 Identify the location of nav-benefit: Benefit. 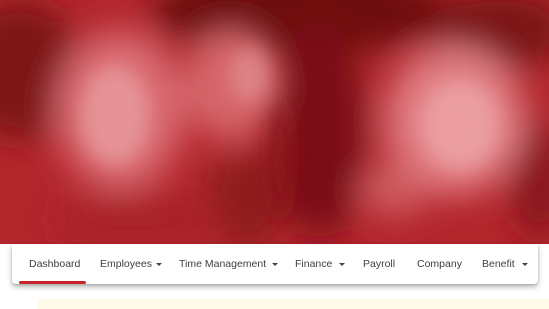
(505, 264).